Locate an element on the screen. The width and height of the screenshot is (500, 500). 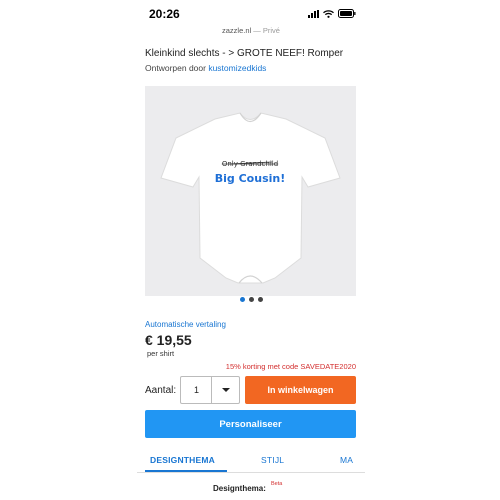
personalise-button: Personaliseer is located at coordinates (250, 424).